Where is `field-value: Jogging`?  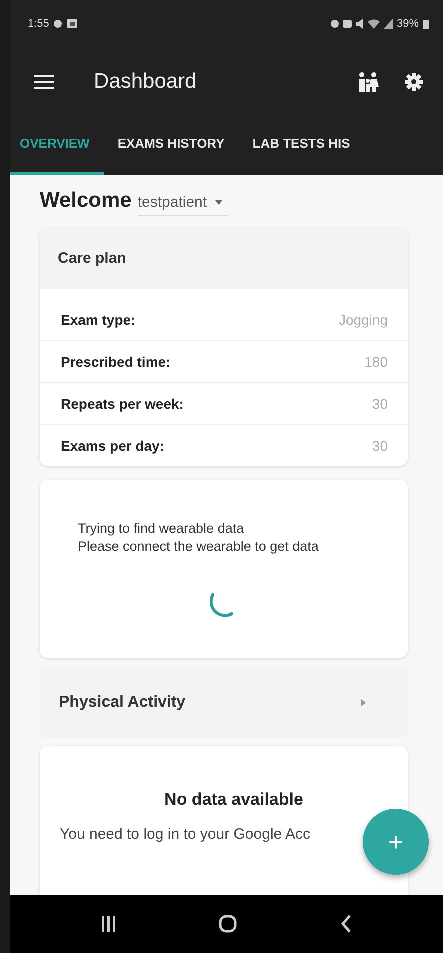
field-value: Jogging is located at coordinates (363, 320).